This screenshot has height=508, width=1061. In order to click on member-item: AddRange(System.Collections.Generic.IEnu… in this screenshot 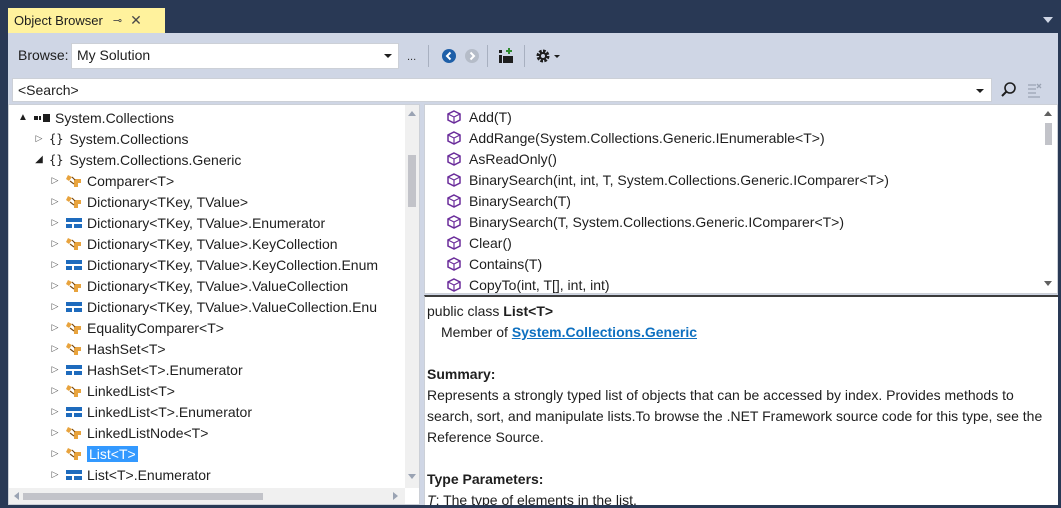, I will do `click(636, 137)`.